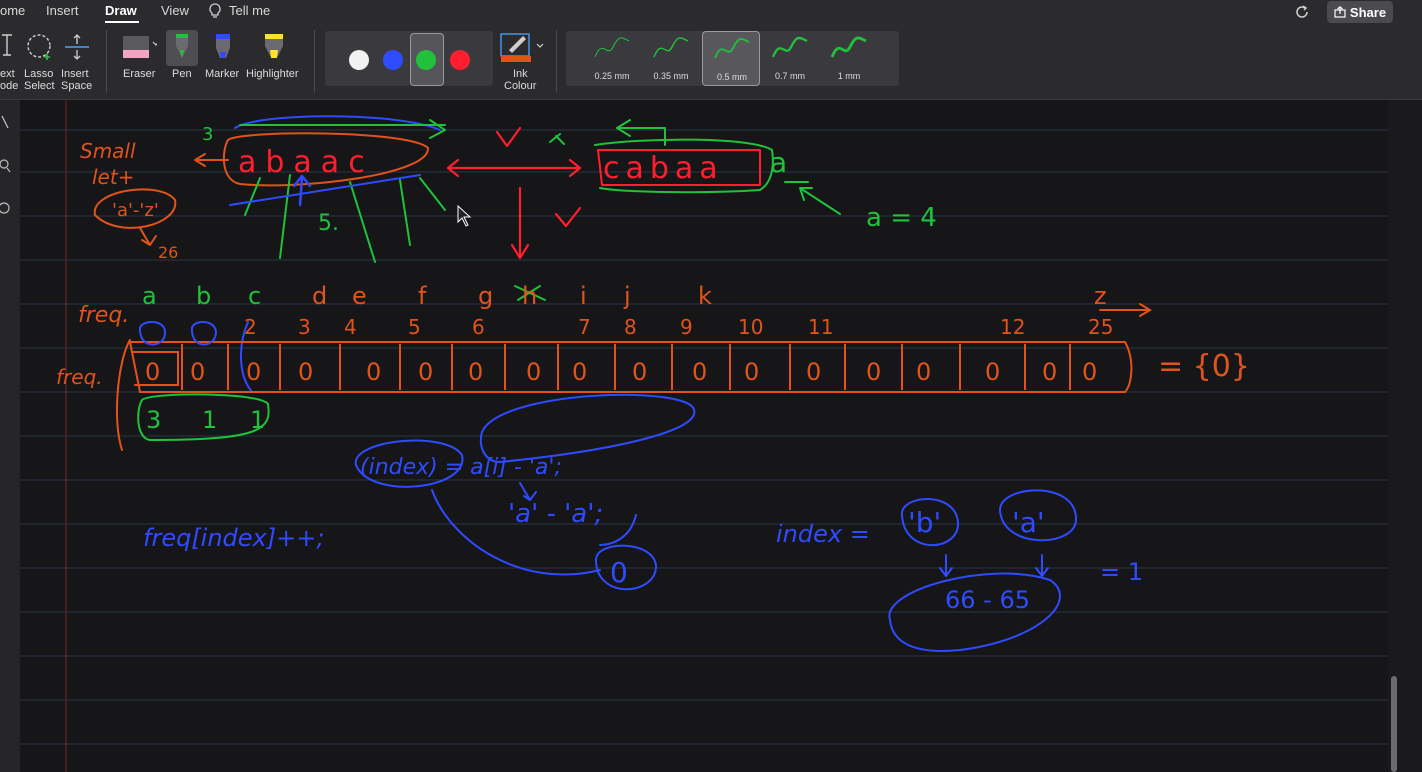 This screenshot has width=1422, height=772. What do you see at coordinates (249, 10) in the screenshot?
I see `menu-tell-me: Tell me` at bounding box center [249, 10].